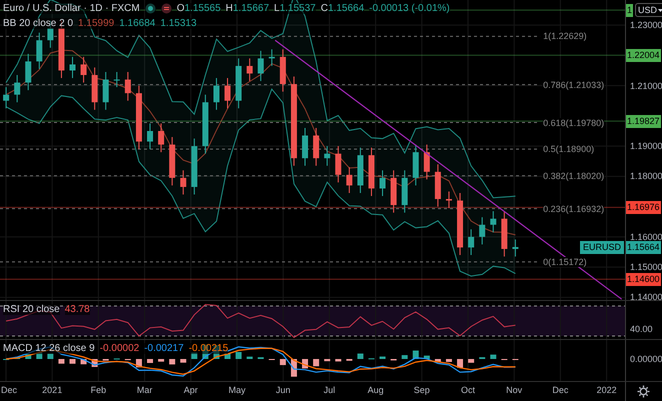 The image size is (662, 401). Describe the element at coordinates (573, 123) in the screenshot. I see `fib-level-label: 0.618(1.19780)` at that location.